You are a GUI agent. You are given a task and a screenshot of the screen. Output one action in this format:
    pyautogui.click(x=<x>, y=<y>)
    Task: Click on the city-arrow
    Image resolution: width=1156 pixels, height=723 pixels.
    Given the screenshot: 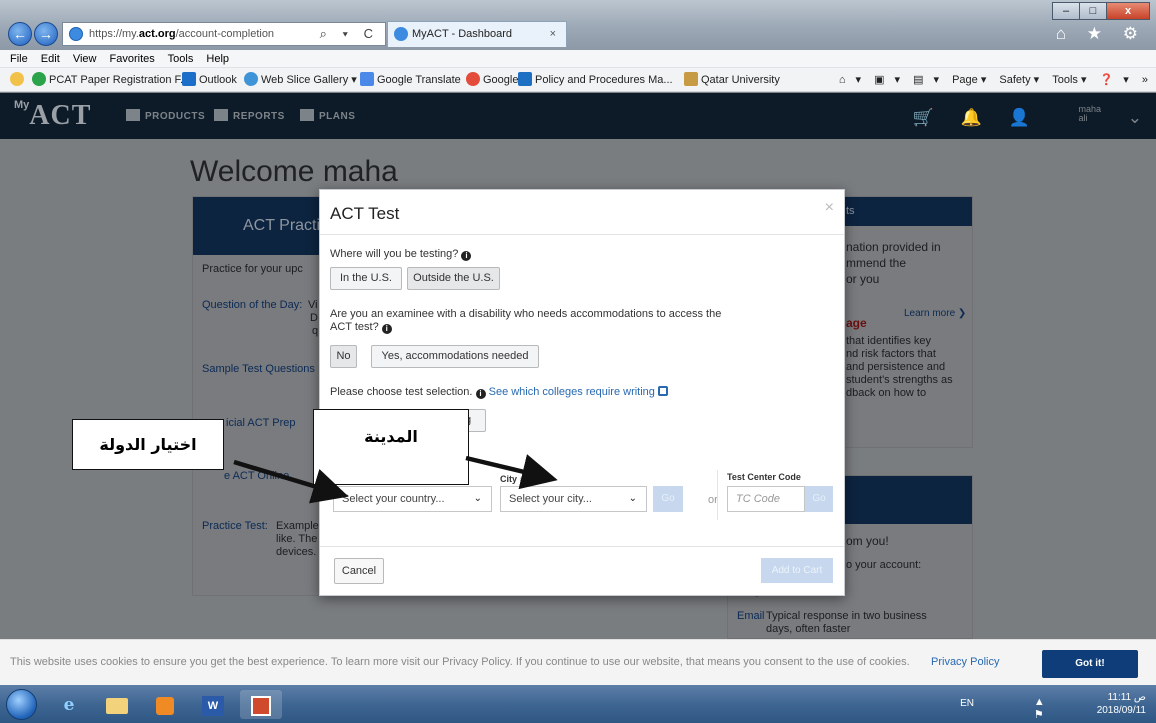 What is the action you would take?
    pyautogui.click(x=511, y=472)
    